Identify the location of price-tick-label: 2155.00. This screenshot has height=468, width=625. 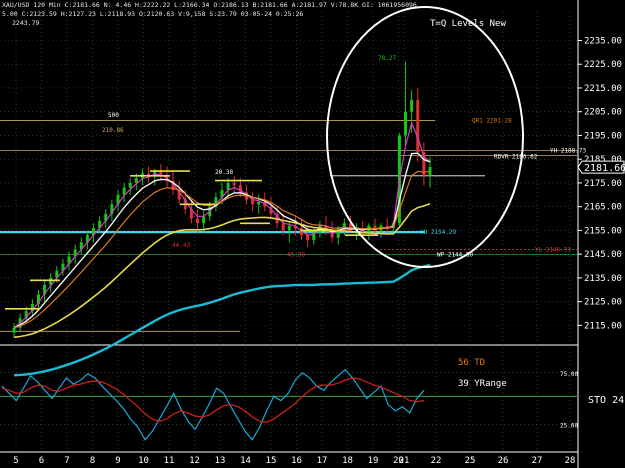
(603, 231).